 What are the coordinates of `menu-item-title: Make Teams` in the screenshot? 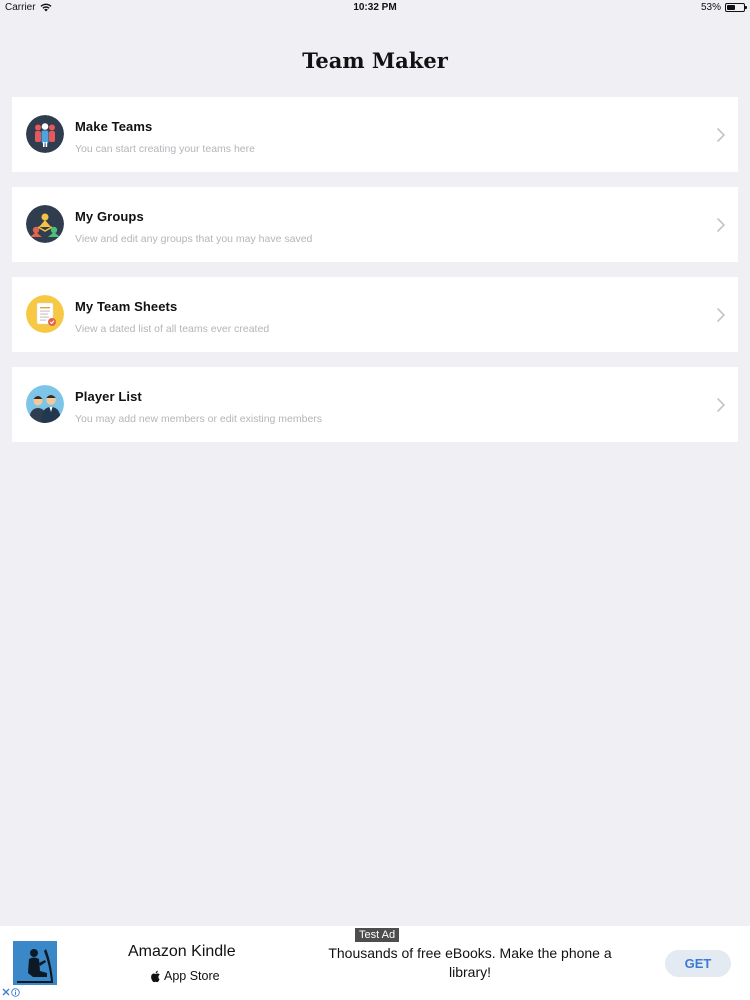 It's located at (114, 126).